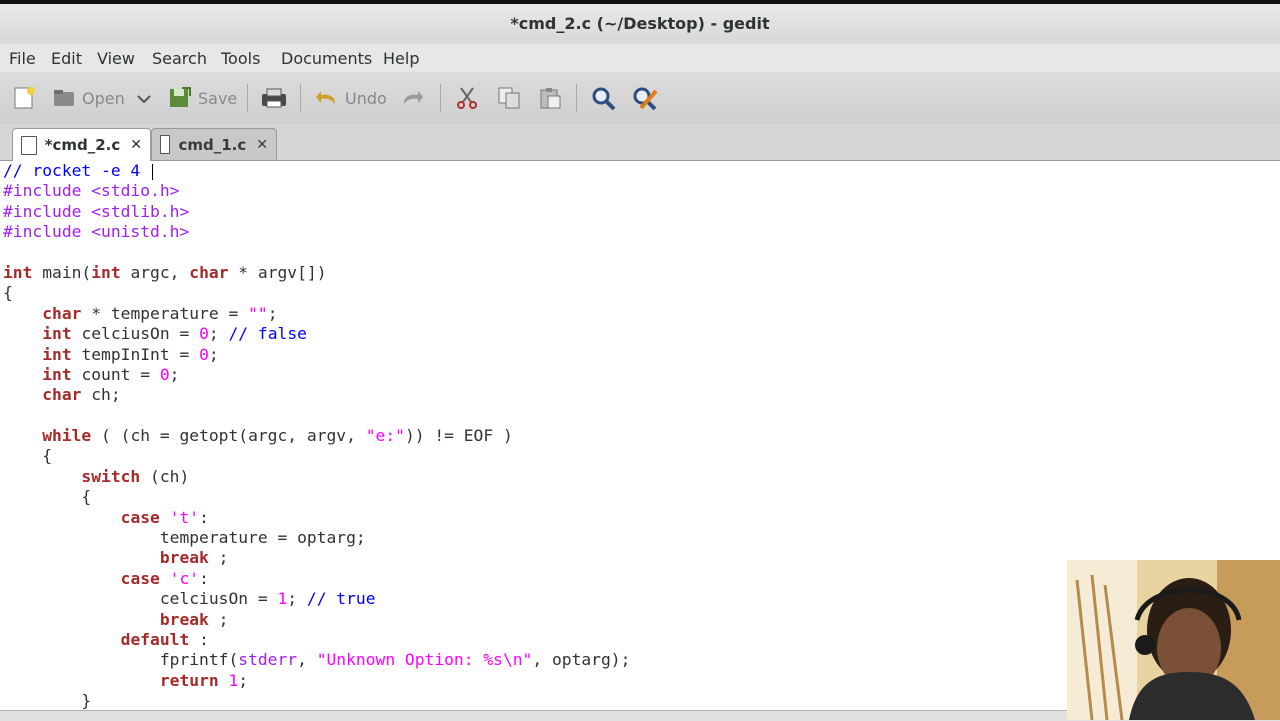 Image resolution: width=1280 pixels, height=721 pixels. What do you see at coordinates (385, 436) in the screenshot?
I see `code-token: "e:"` at bounding box center [385, 436].